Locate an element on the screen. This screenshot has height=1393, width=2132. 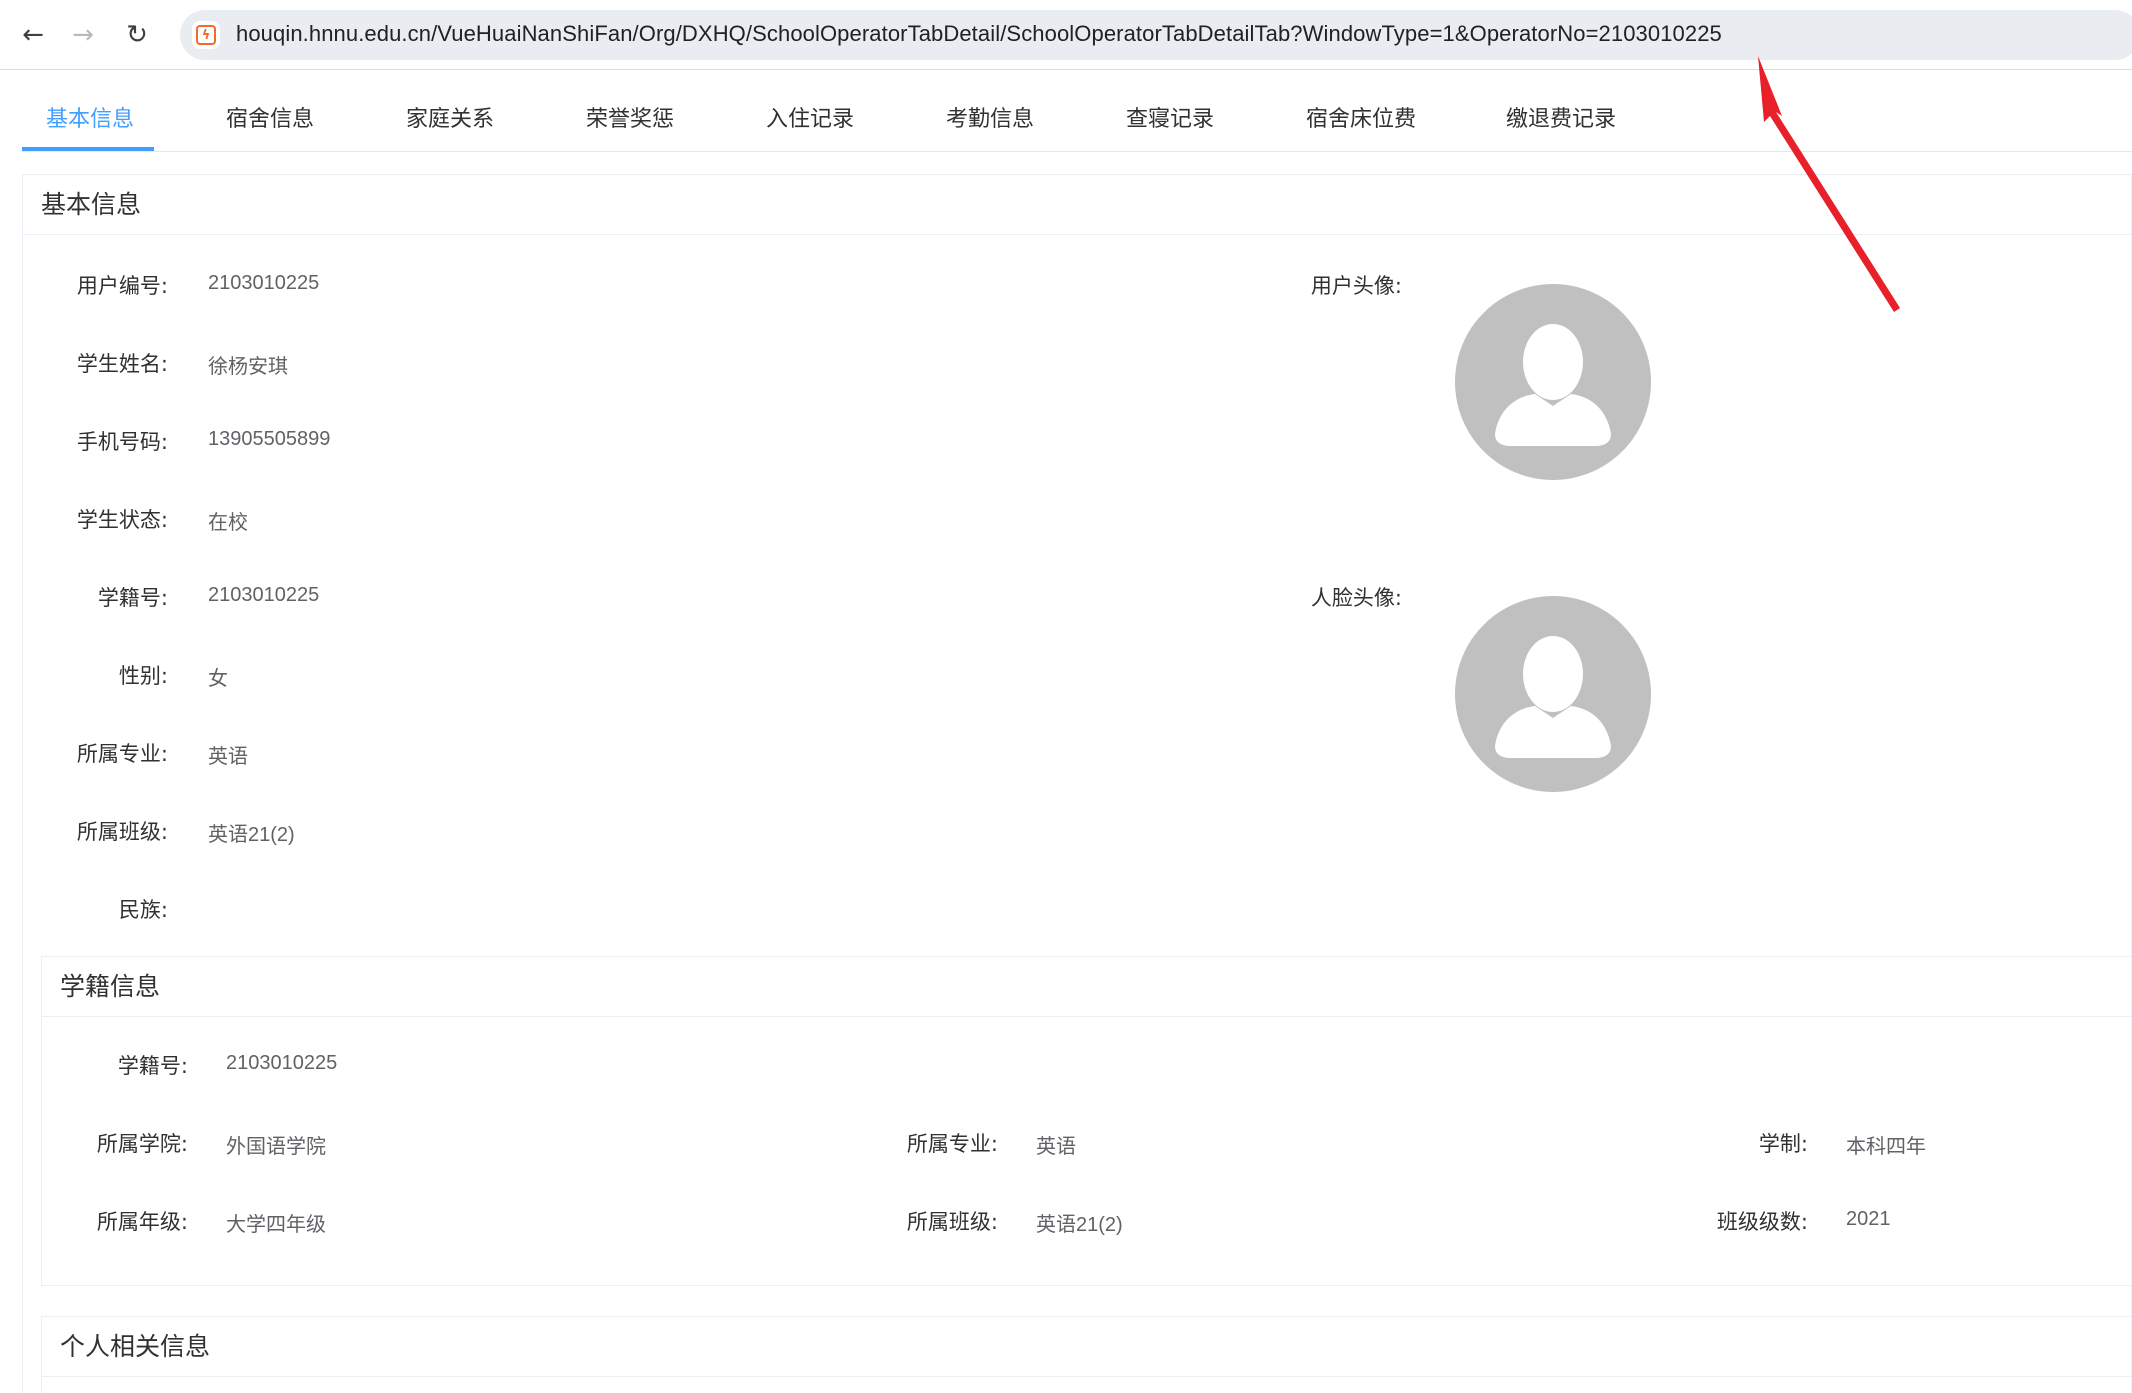
tab-inspection-records: 查寝记录 is located at coordinates (1170, 124).